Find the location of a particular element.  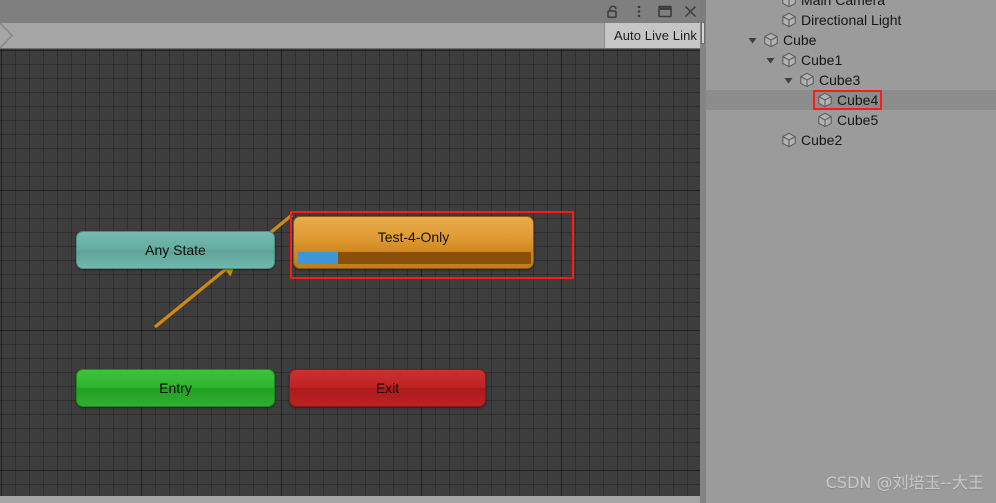

hierarchy-item-label: Main Camera is located at coordinates (843, 4).